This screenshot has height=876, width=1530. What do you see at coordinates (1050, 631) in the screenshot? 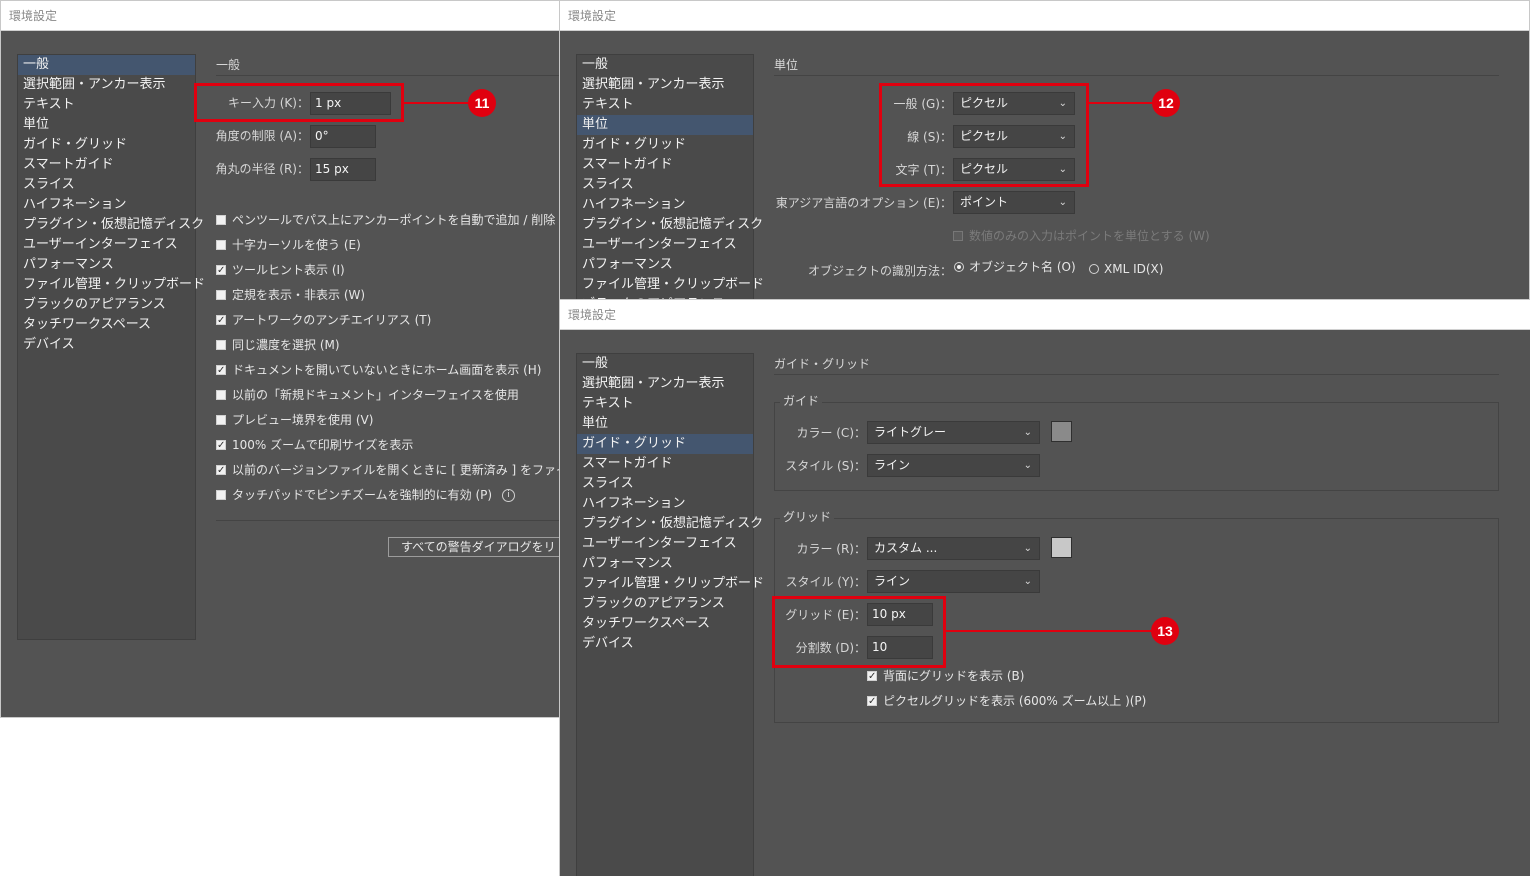
I see `callout-line` at bounding box center [1050, 631].